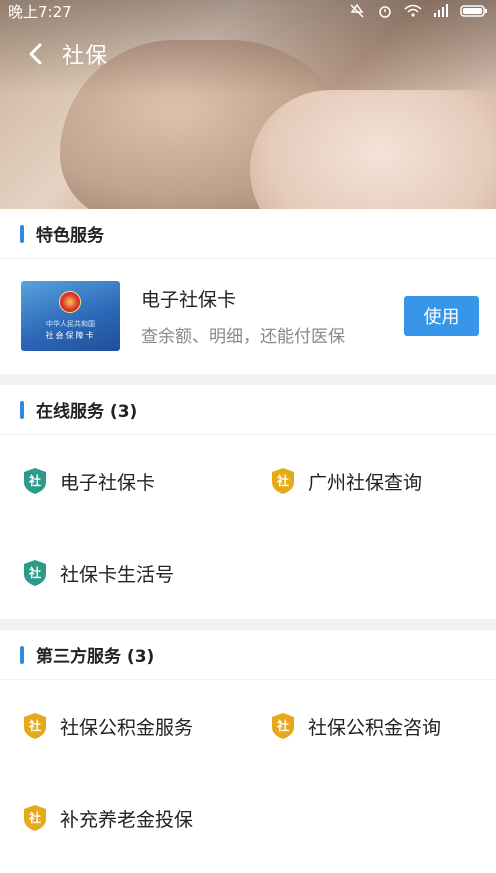 The width and height of the screenshot is (496, 873). Describe the element at coordinates (243, 337) in the screenshot. I see `feature-subtitle: 查余额、明细，还能付医保` at that location.